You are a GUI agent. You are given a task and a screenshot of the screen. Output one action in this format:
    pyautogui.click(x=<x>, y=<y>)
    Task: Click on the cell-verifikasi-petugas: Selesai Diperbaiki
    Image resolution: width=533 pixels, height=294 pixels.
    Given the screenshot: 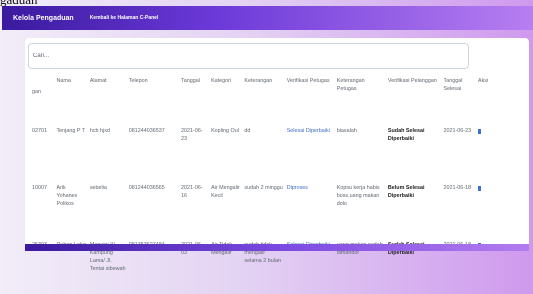 What is the action you would take?
    pyautogui.click(x=308, y=131)
    